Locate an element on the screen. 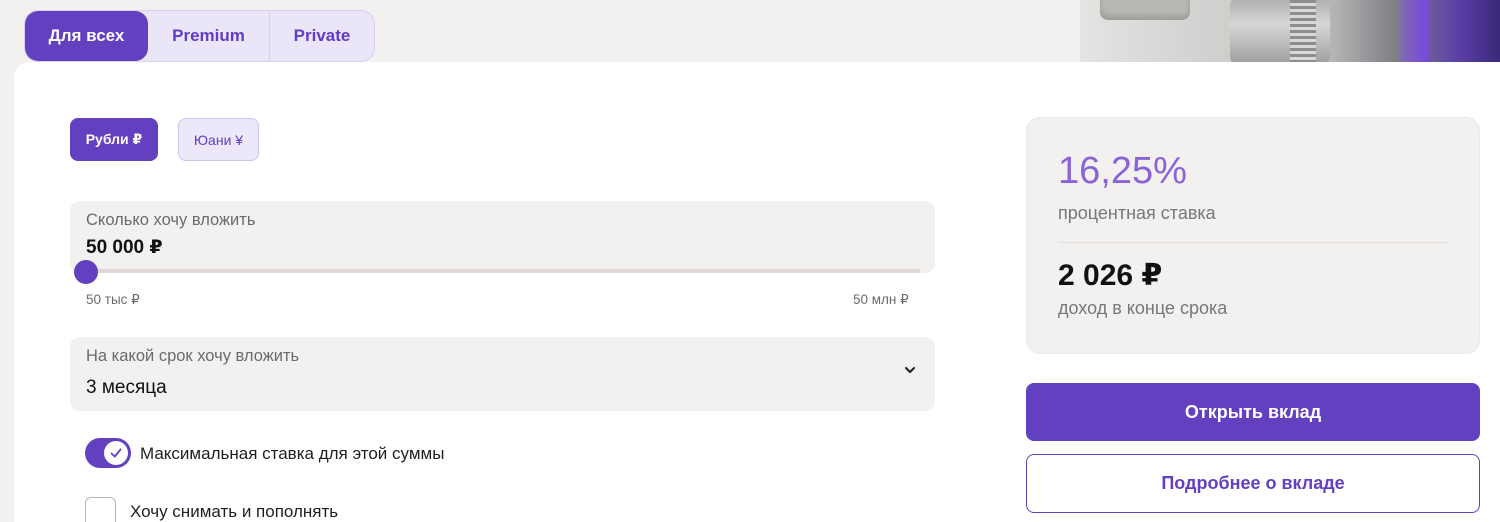  term-select: На какой срок хочу вложить 3 месяца is located at coordinates (502, 374).